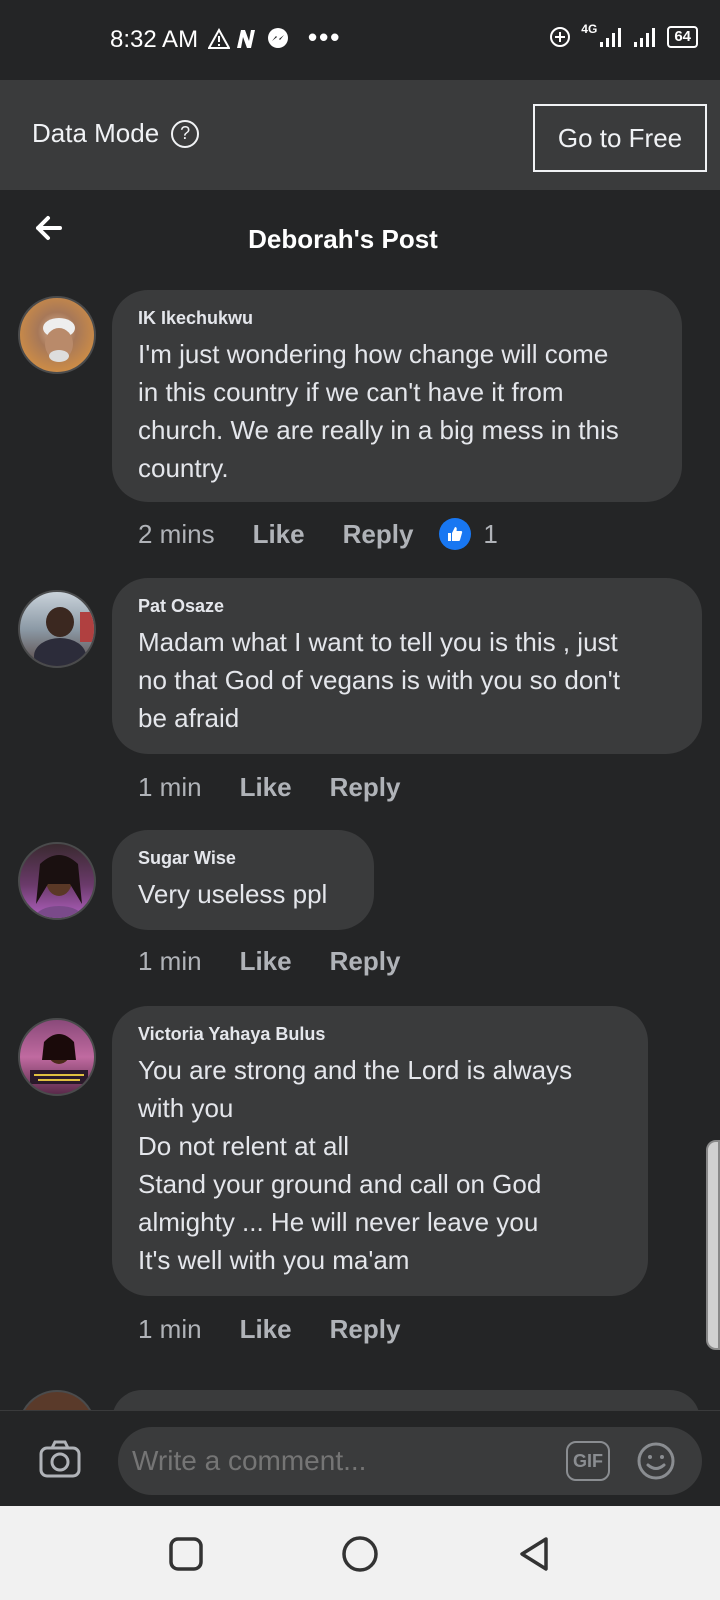  What do you see at coordinates (246, 39) in the screenshot?
I see `news-app-icon` at bounding box center [246, 39].